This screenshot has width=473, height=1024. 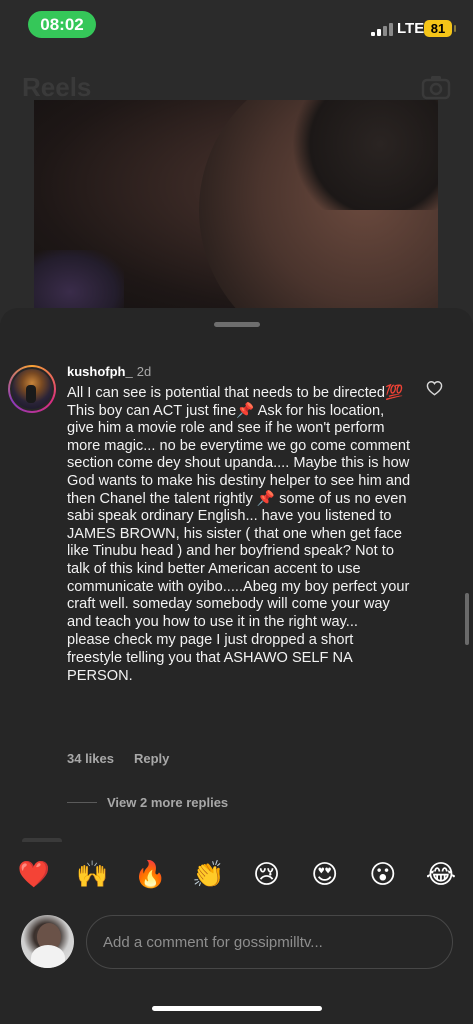 What do you see at coordinates (47, 941) in the screenshot?
I see `current-user-avatar` at bounding box center [47, 941].